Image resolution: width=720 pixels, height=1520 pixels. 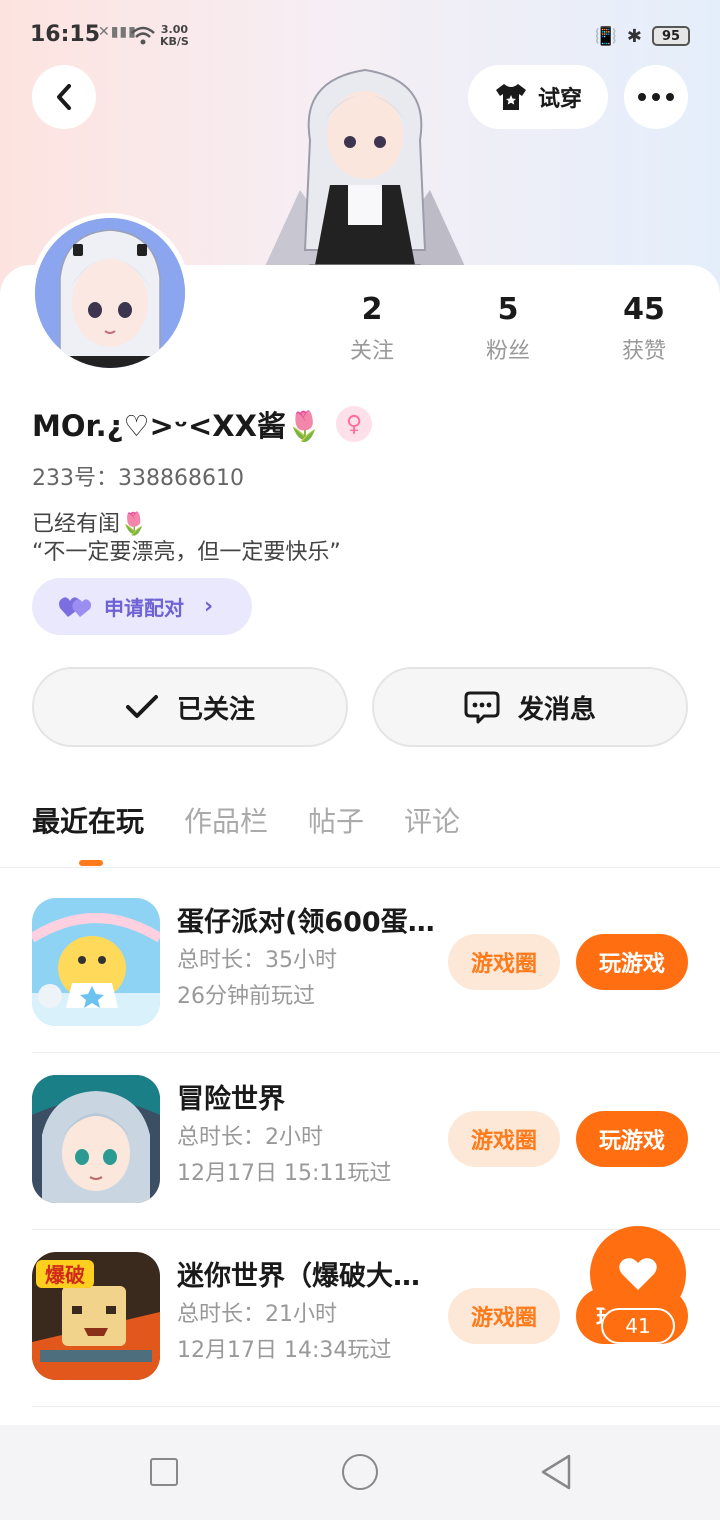 What do you see at coordinates (284, 1173) in the screenshot?
I see `game-last-played: 12月17日 15:11玩过` at bounding box center [284, 1173].